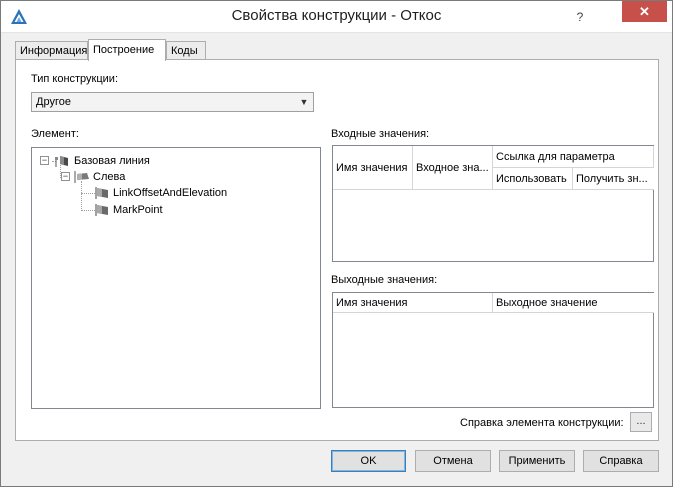 This screenshot has width=673, height=487. What do you see at coordinates (170, 193) in the screenshot?
I see `tree-item-link-offset: LinkOffsetAndElevation` at bounding box center [170, 193].